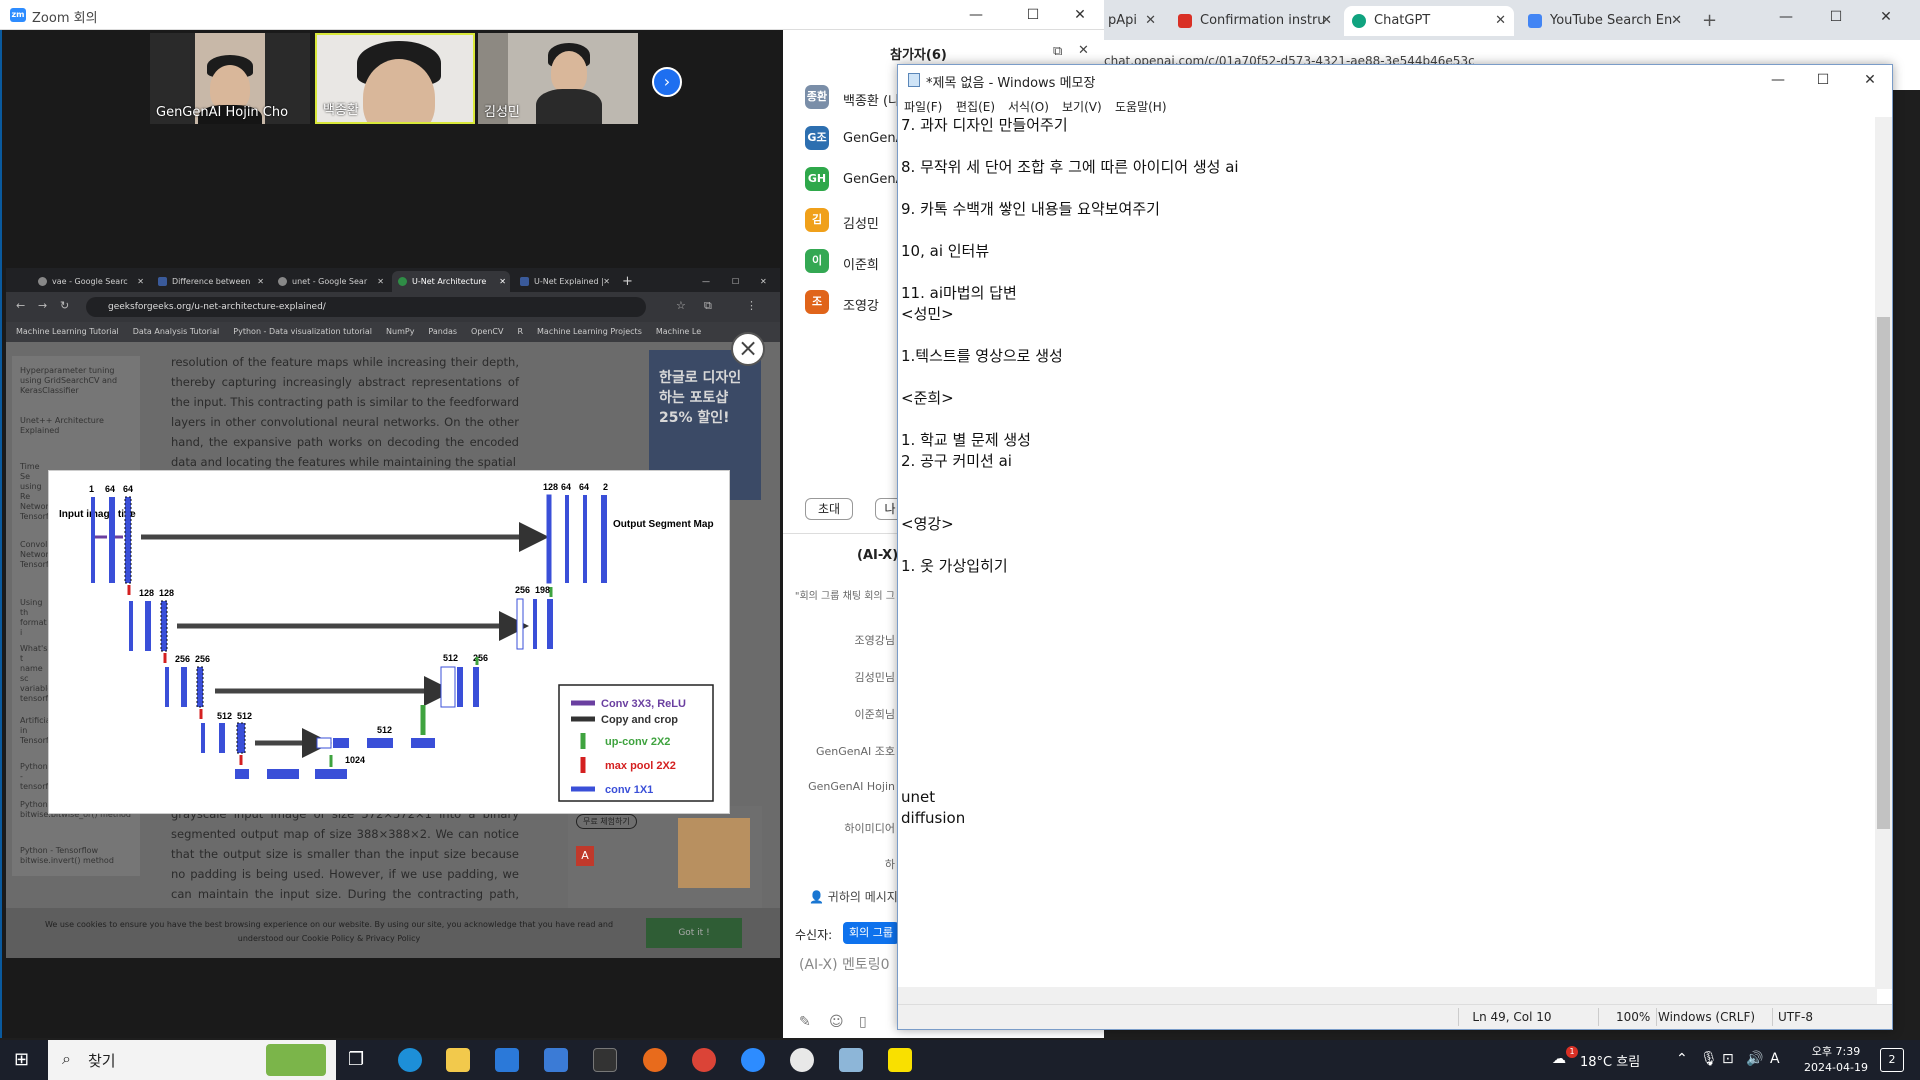  I want to click on chrome-icon, so click(704, 1060).